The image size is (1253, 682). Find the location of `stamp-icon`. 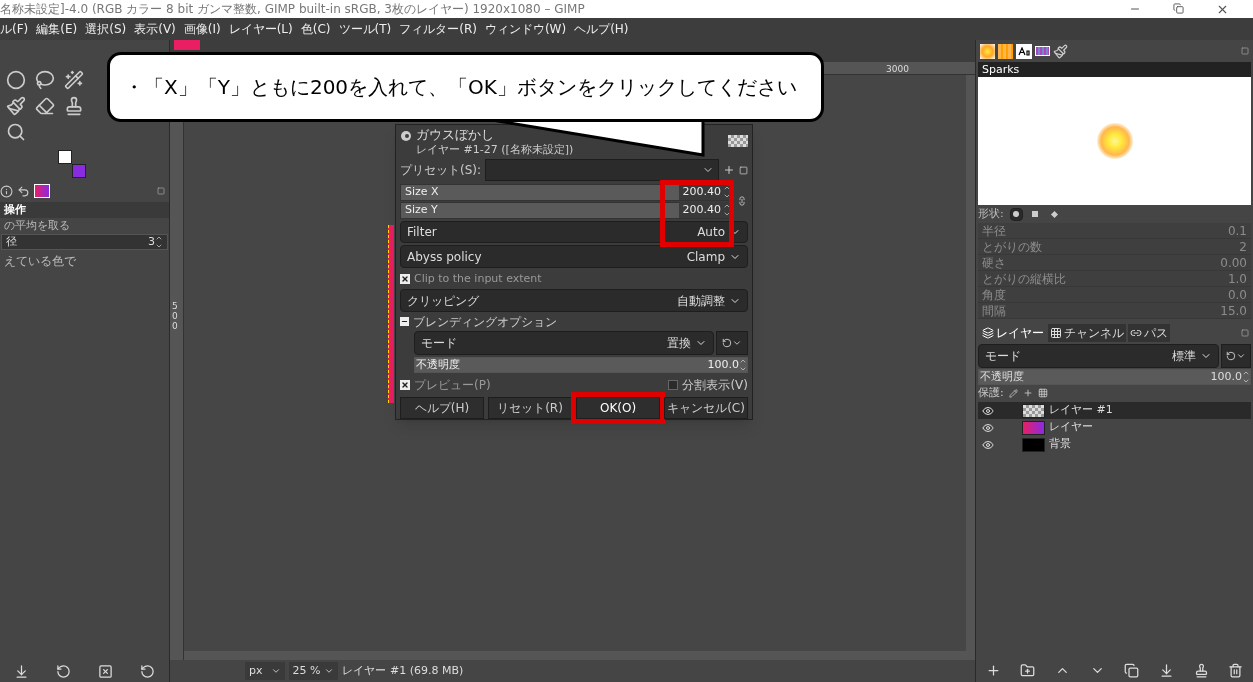

stamp-icon is located at coordinates (74, 106).